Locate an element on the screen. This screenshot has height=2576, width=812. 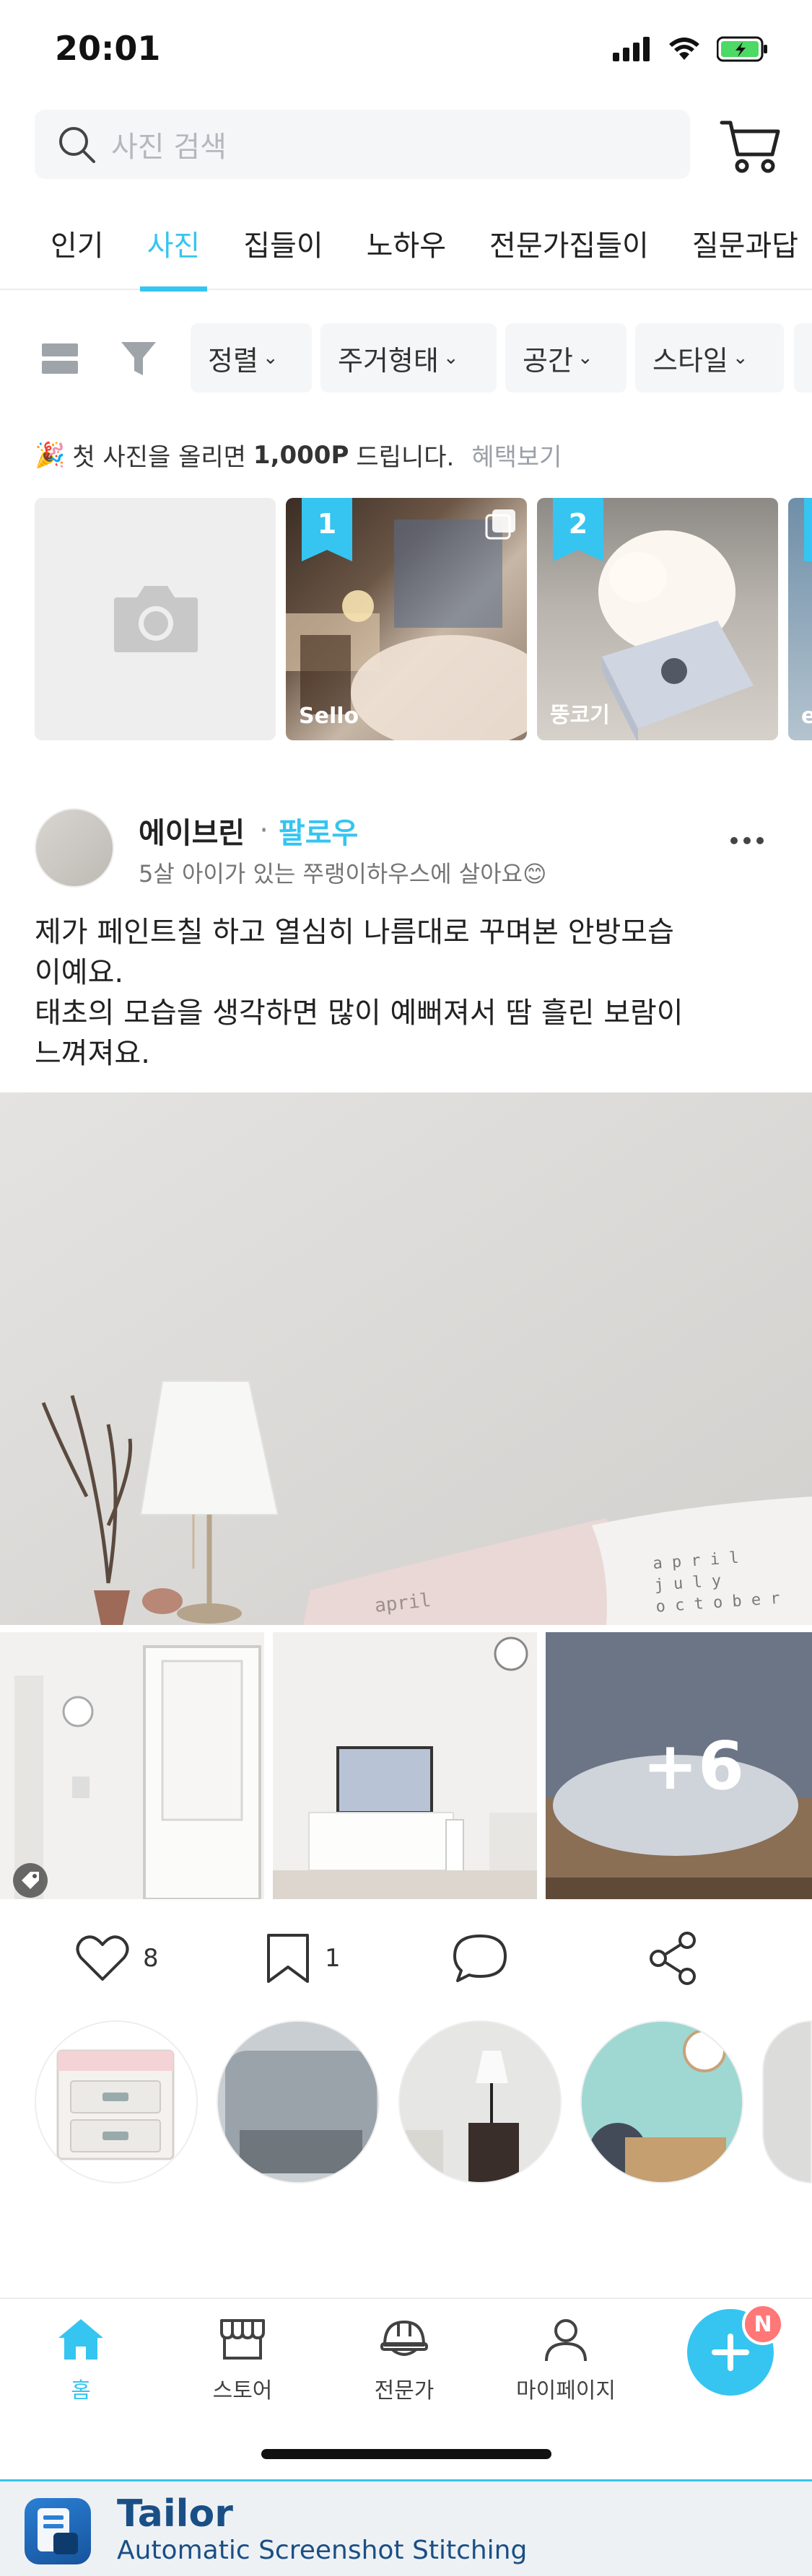
post-text-line: 태초의 모습을 생각하면 많이 예뻐져서 땀 흘린 보람이 is located at coordinates (359, 1013).